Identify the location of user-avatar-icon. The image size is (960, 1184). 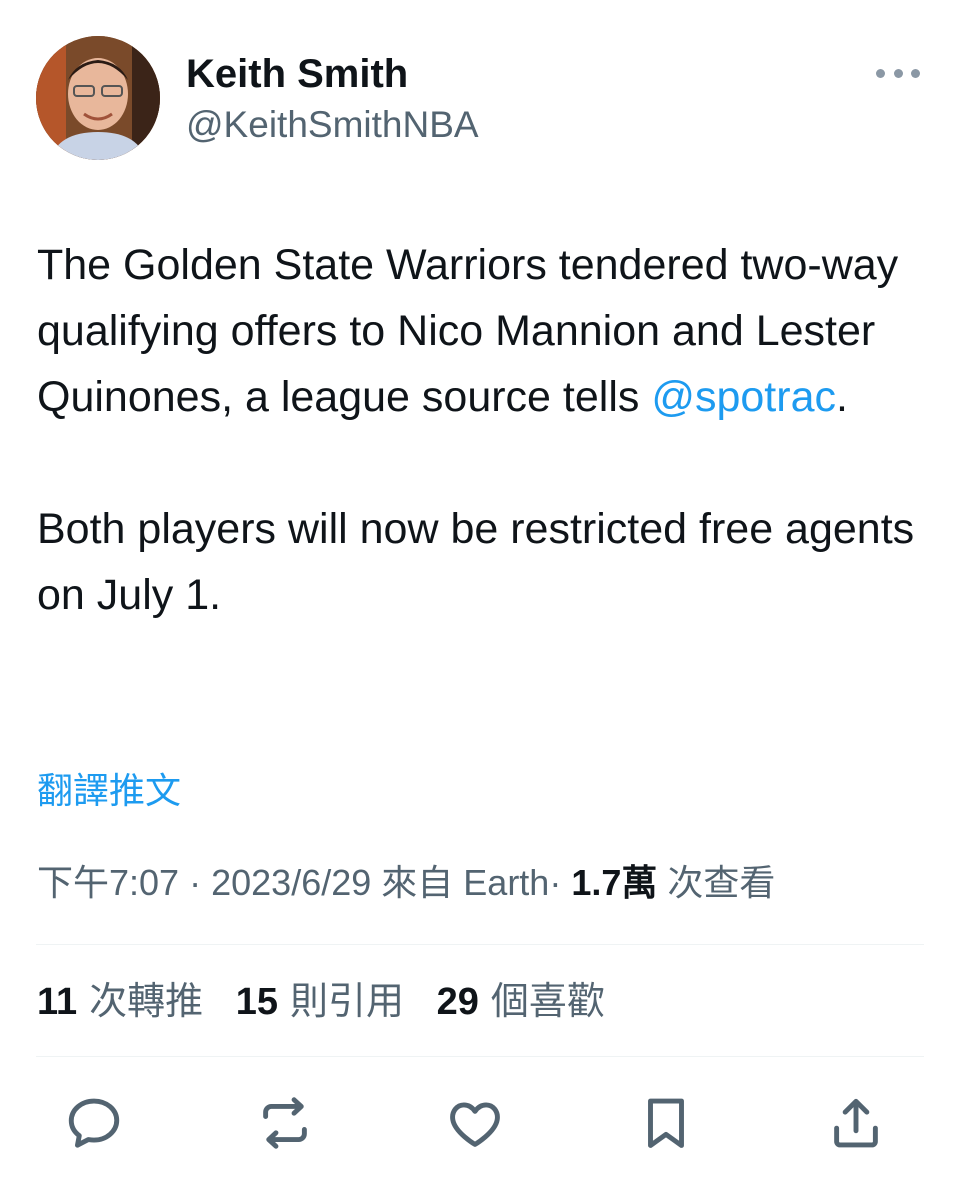
(98, 98).